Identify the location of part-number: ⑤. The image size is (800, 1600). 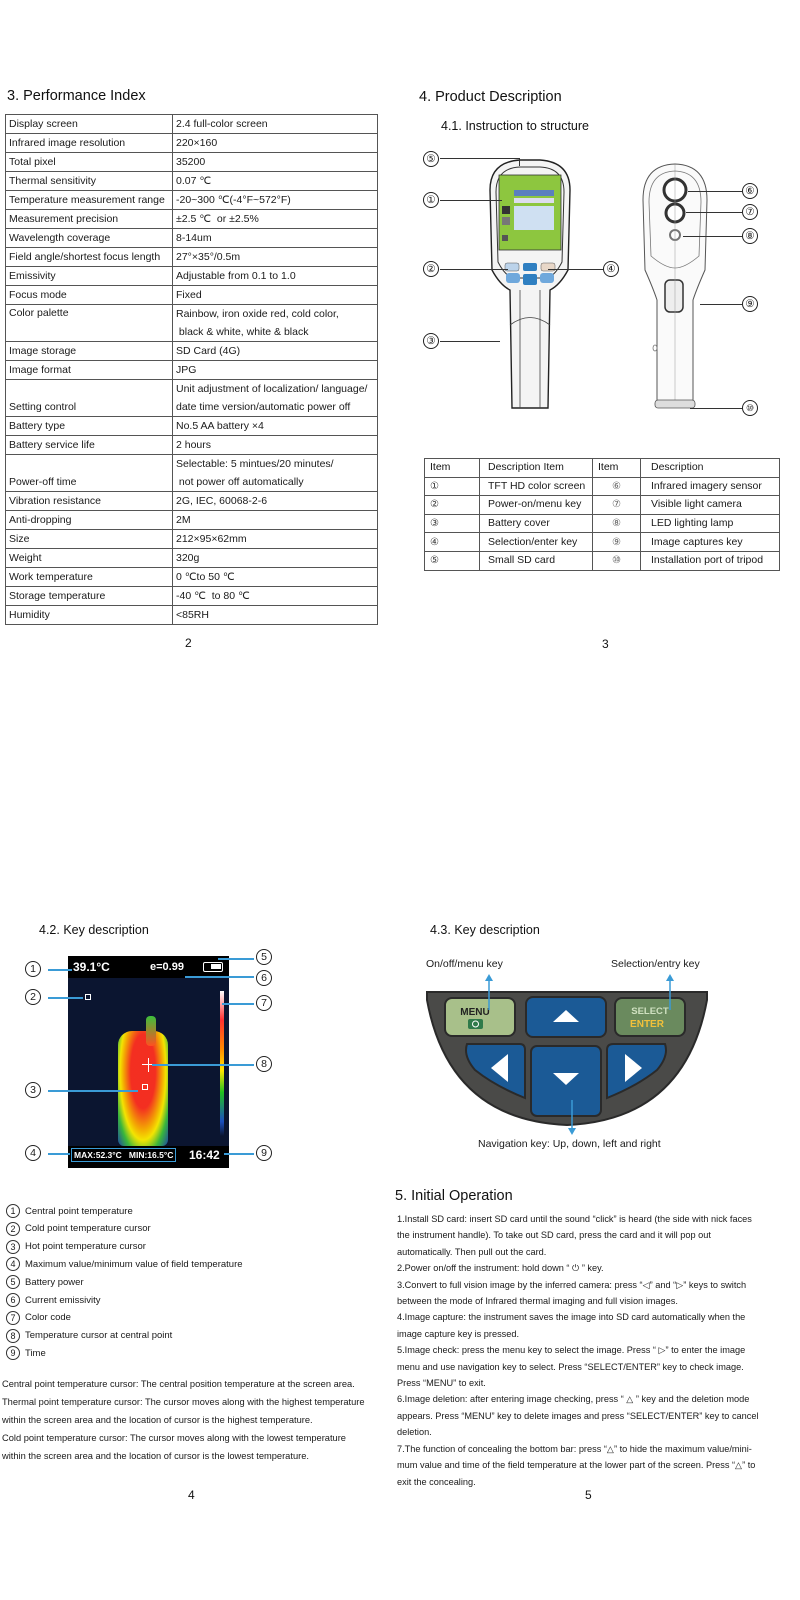
(452, 560).